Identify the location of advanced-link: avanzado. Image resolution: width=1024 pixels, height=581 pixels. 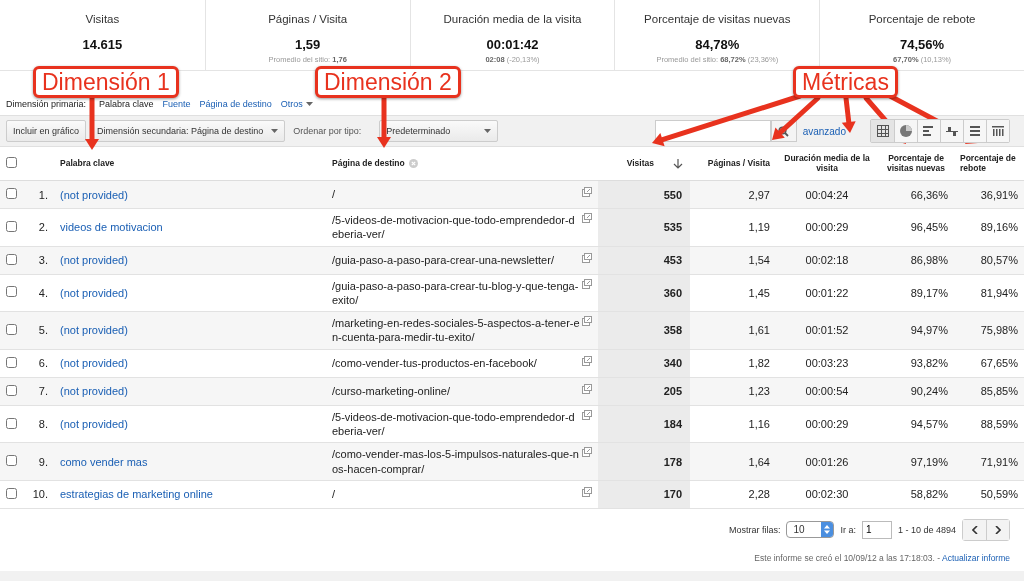
(824, 131).